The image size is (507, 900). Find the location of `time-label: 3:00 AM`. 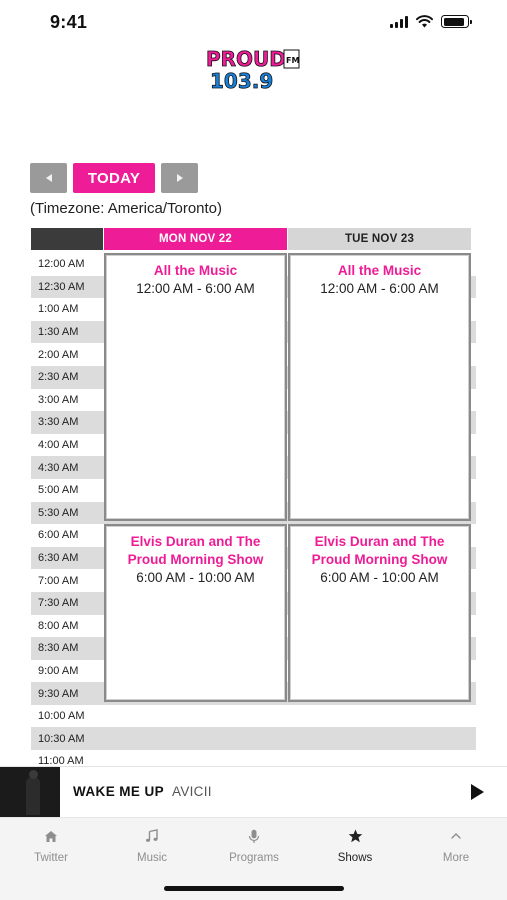

time-label: 3:00 AM is located at coordinates (67, 400).